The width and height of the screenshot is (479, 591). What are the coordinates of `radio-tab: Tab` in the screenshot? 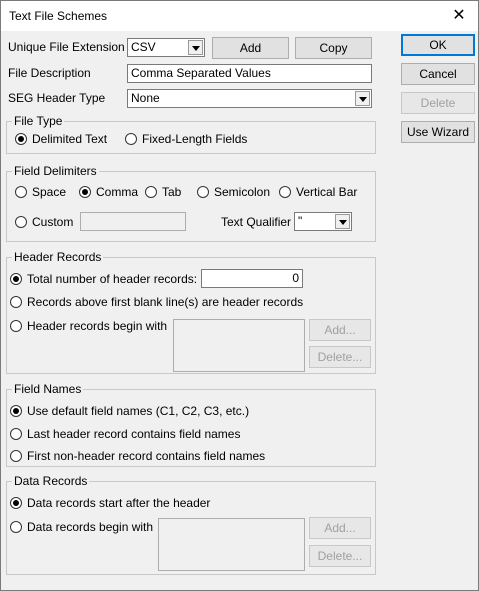 It's located at (163, 192).